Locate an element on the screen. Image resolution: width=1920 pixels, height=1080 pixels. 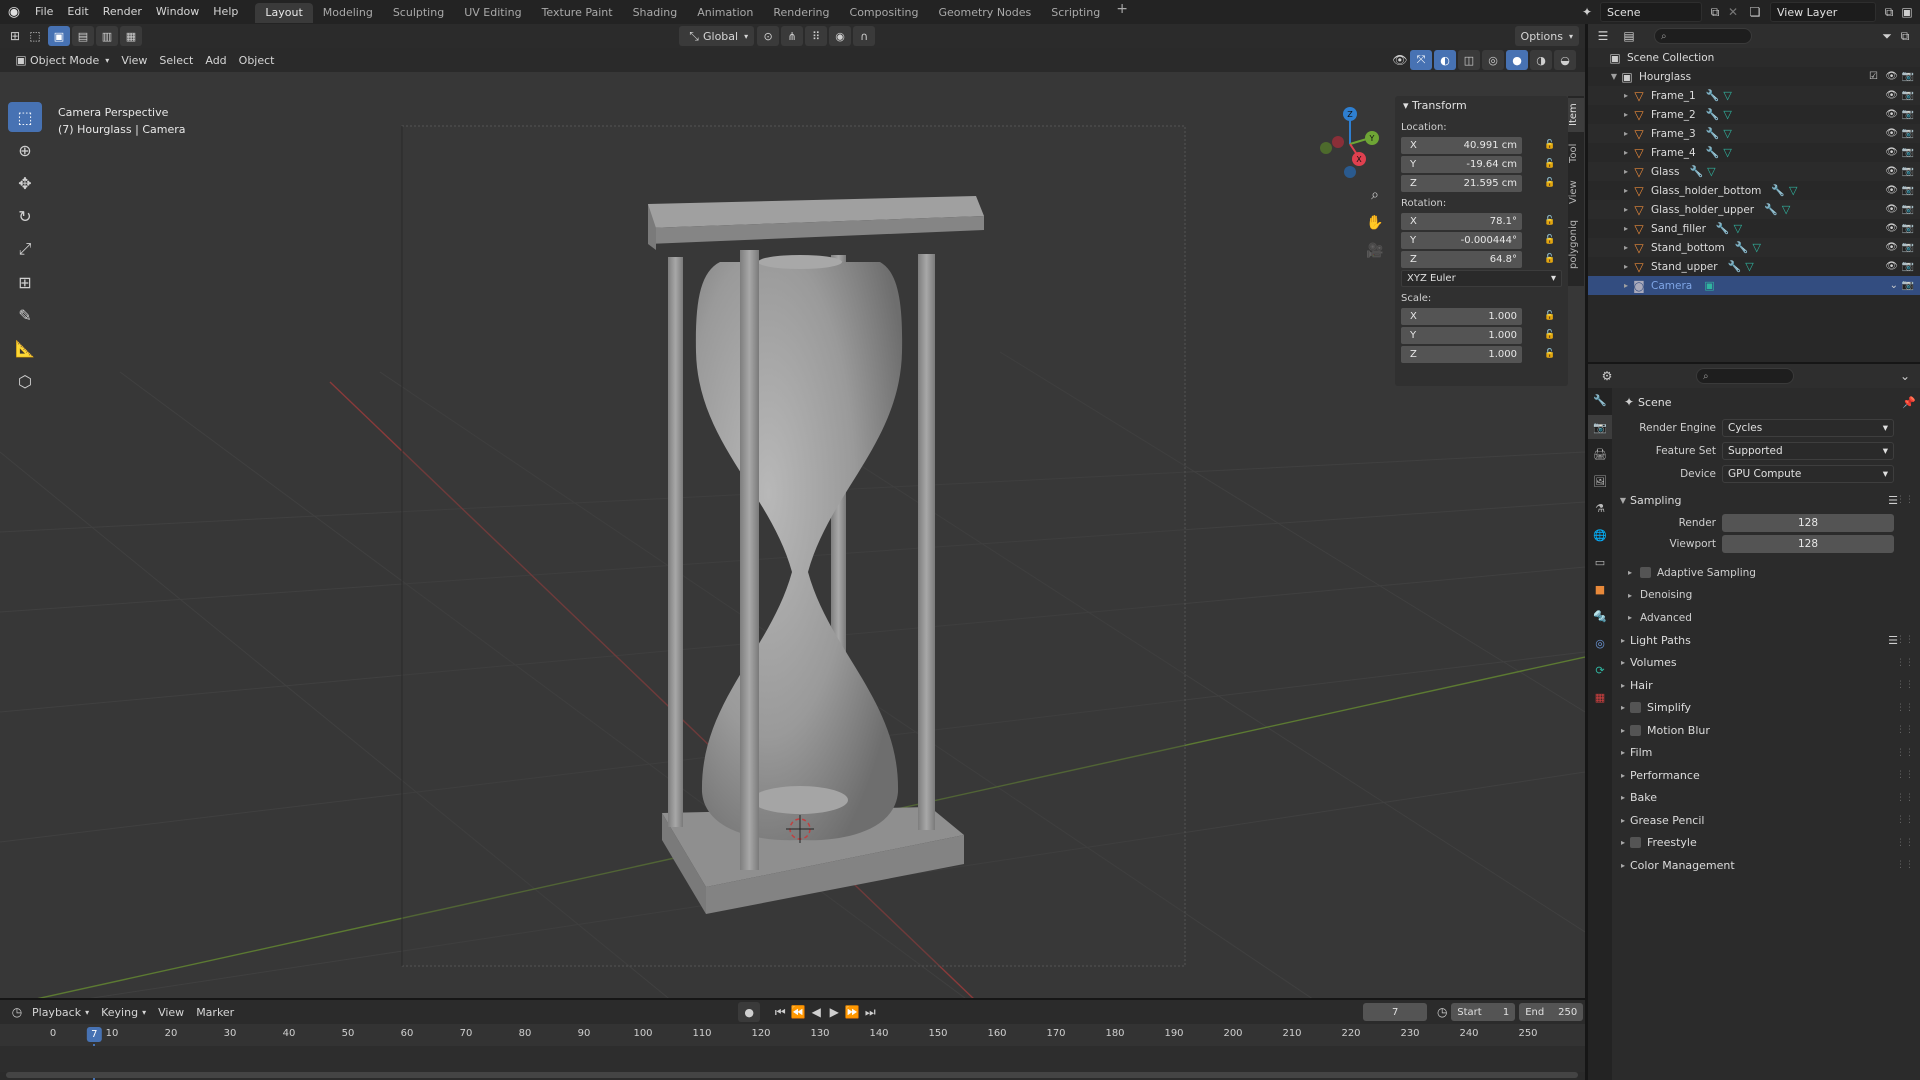
render-engine-dropdown: Cycles ▾ is located at coordinates (1808, 427).